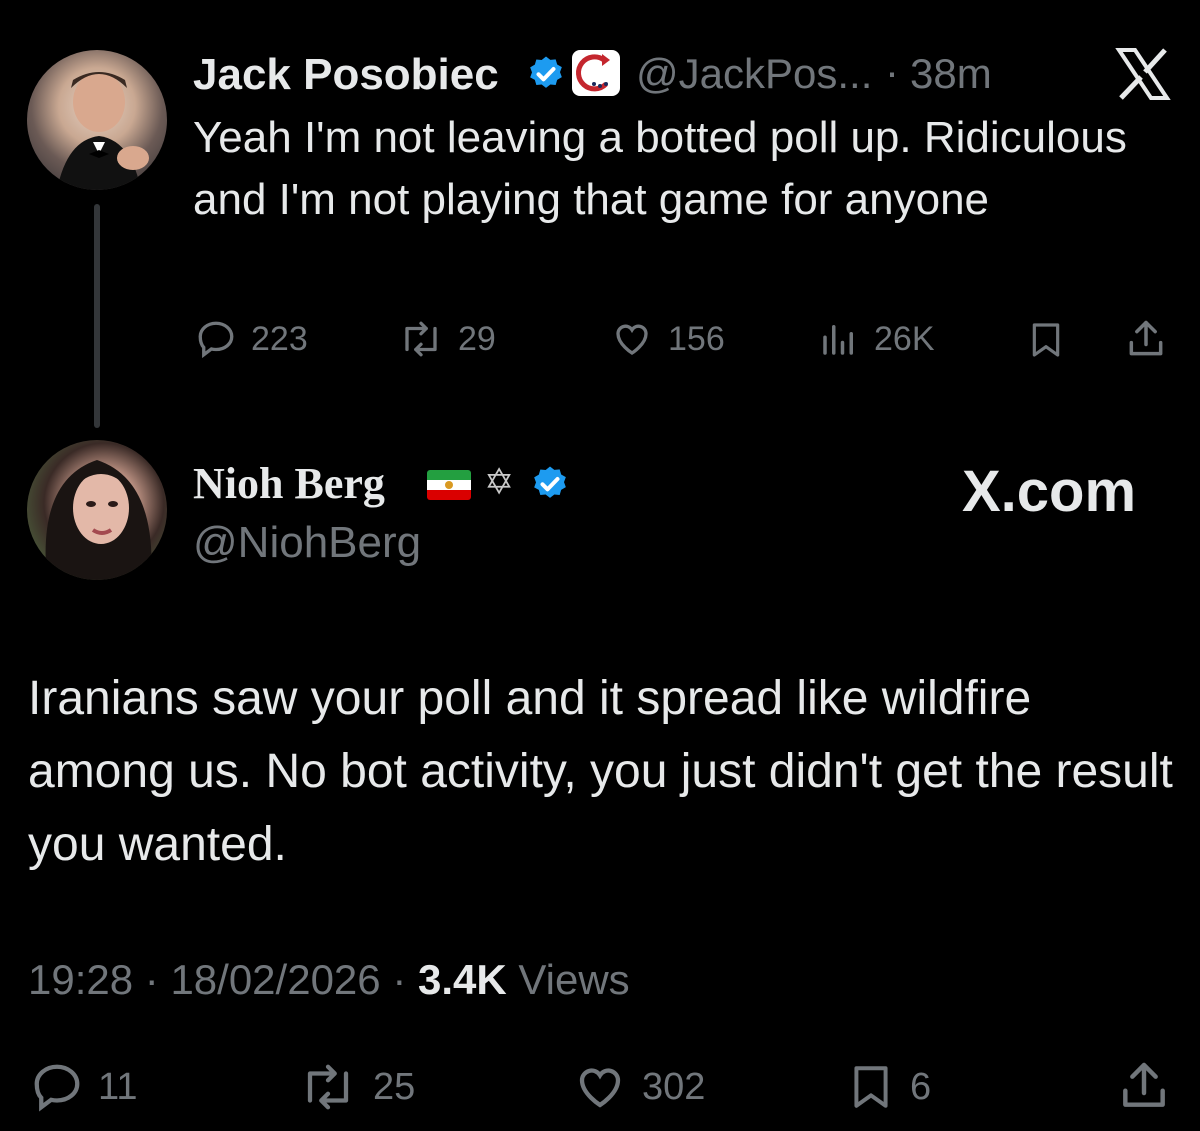 The image size is (1200, 1131). I want to click on bookmark-count: 6, so click(921, 1086).